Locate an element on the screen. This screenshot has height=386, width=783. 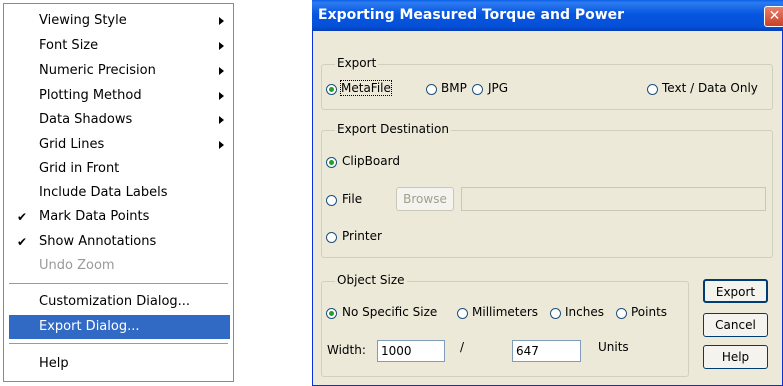
object-size-group-title: Object Size is located at coordinates (371, 280).